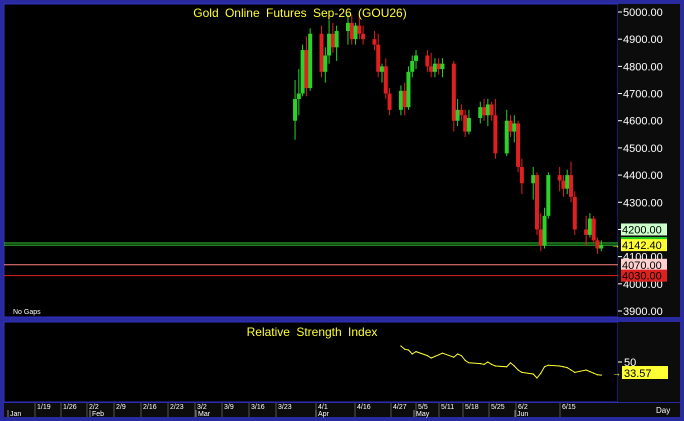  I want to click on week-label: 3/23, so click(285, 407).